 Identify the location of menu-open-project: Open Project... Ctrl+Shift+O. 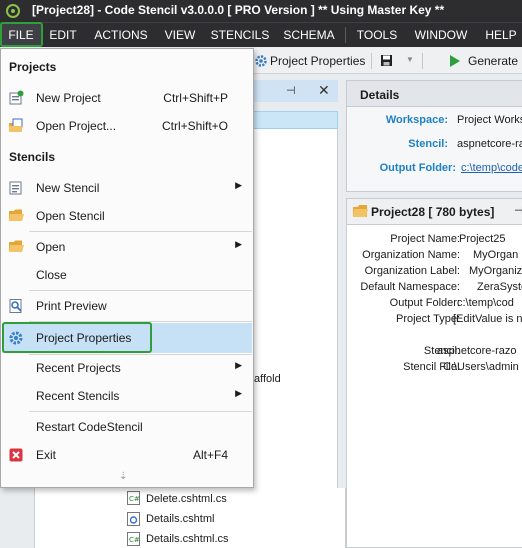
(127, 126).